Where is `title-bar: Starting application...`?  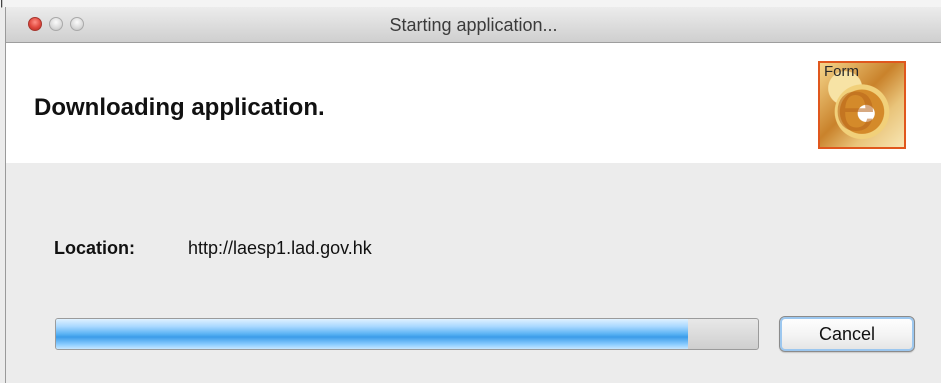
title-bar: Starting application... is located at coordinates (473, 25).